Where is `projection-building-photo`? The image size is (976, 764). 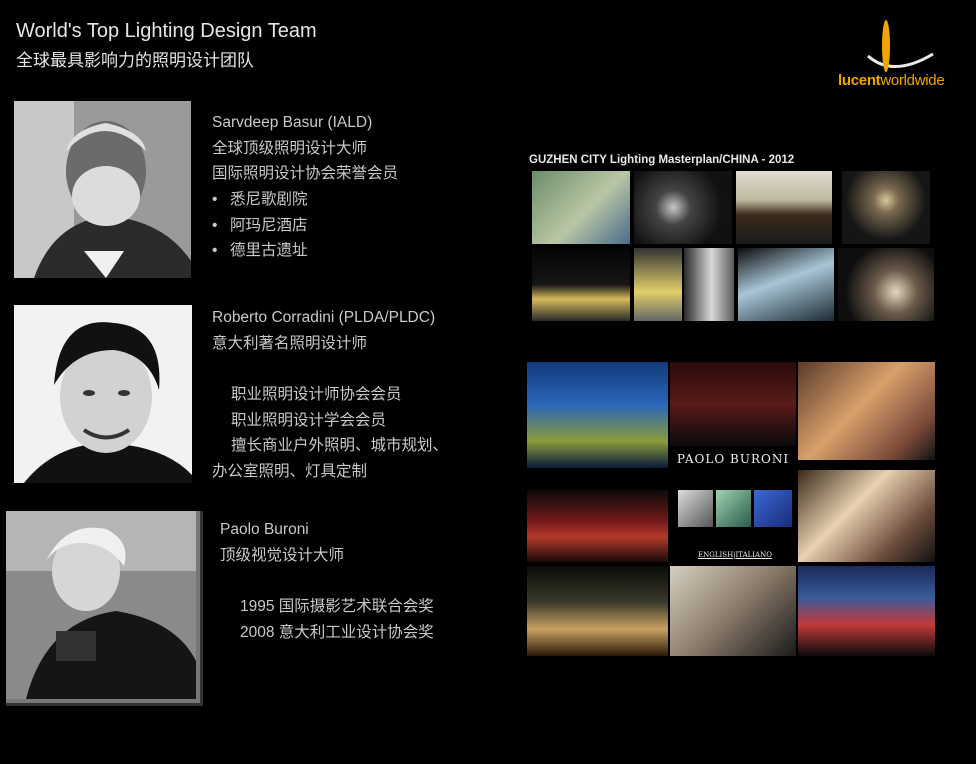
projection-building-photo is located at coordinates (597, 415).